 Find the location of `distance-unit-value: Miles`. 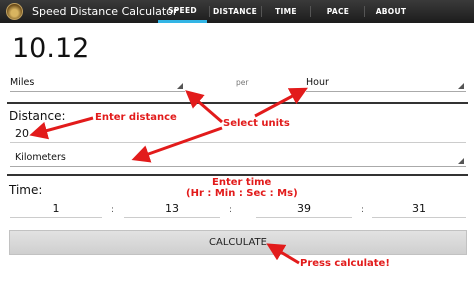

distance-unit-value: Miles is located at coordinates (22, 82).